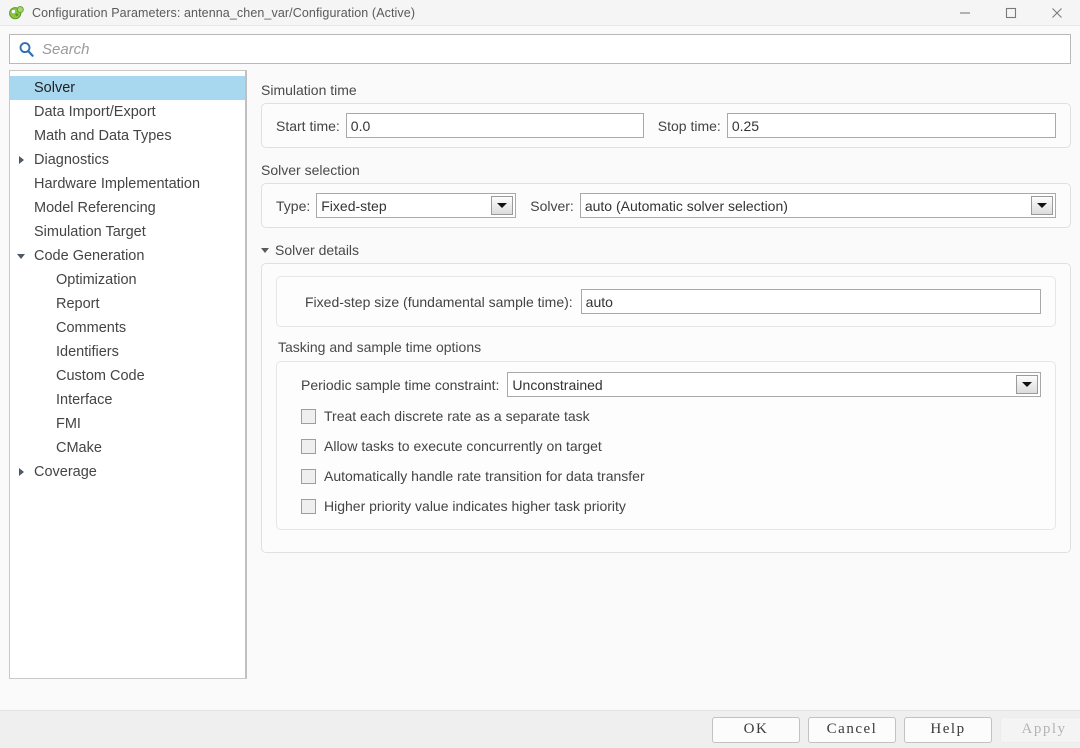 The image size is (1080, 748). Describe the element at coordinates (127, 304) in the screenshot. I see `sidebar-item-report: Report` at that location.